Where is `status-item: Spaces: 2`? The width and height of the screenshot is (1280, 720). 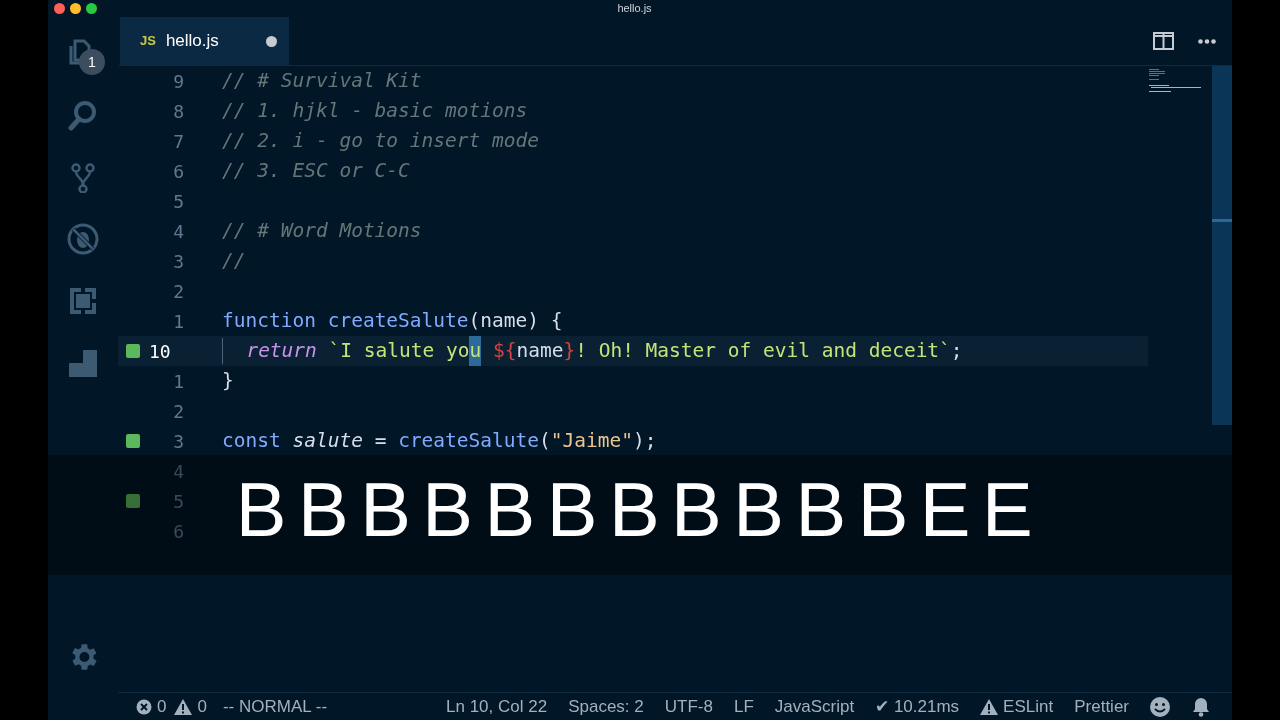 status-item: Spaces: 2 is located at coordinates (606, 706).